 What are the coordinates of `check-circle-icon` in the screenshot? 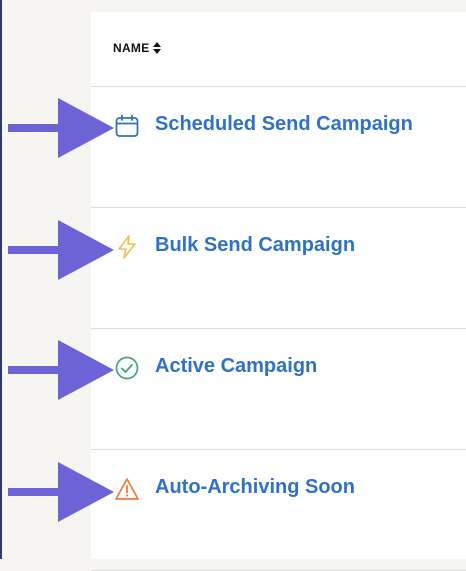 It's located at (127, 368).